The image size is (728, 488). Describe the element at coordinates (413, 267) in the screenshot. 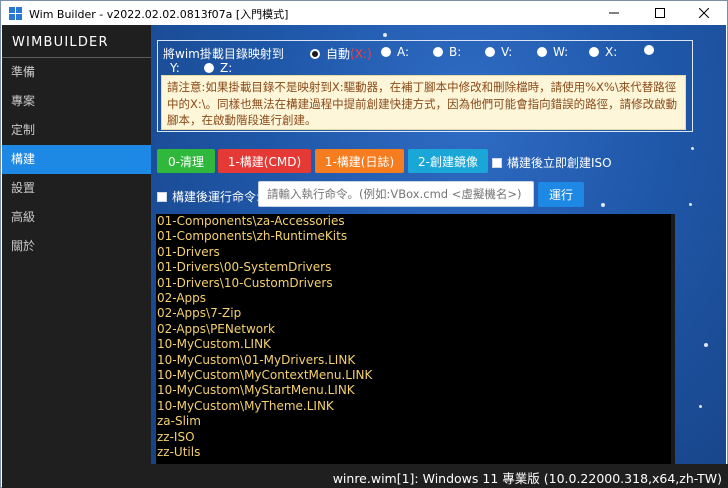

I see `list-item: 01-Drivers\00-SystemDrivers` at that location.